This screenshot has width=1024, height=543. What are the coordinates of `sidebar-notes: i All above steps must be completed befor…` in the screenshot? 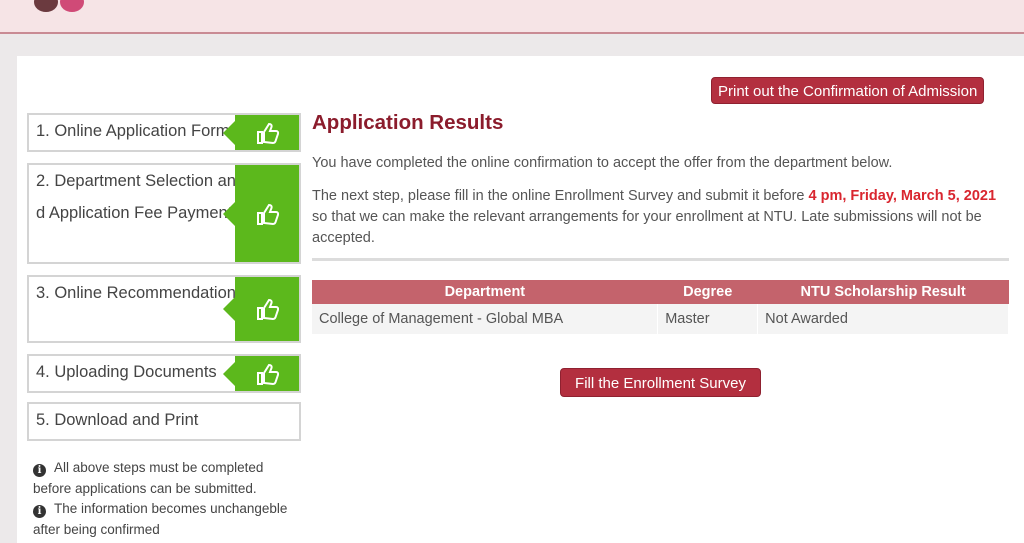 It's located at (163, 499).